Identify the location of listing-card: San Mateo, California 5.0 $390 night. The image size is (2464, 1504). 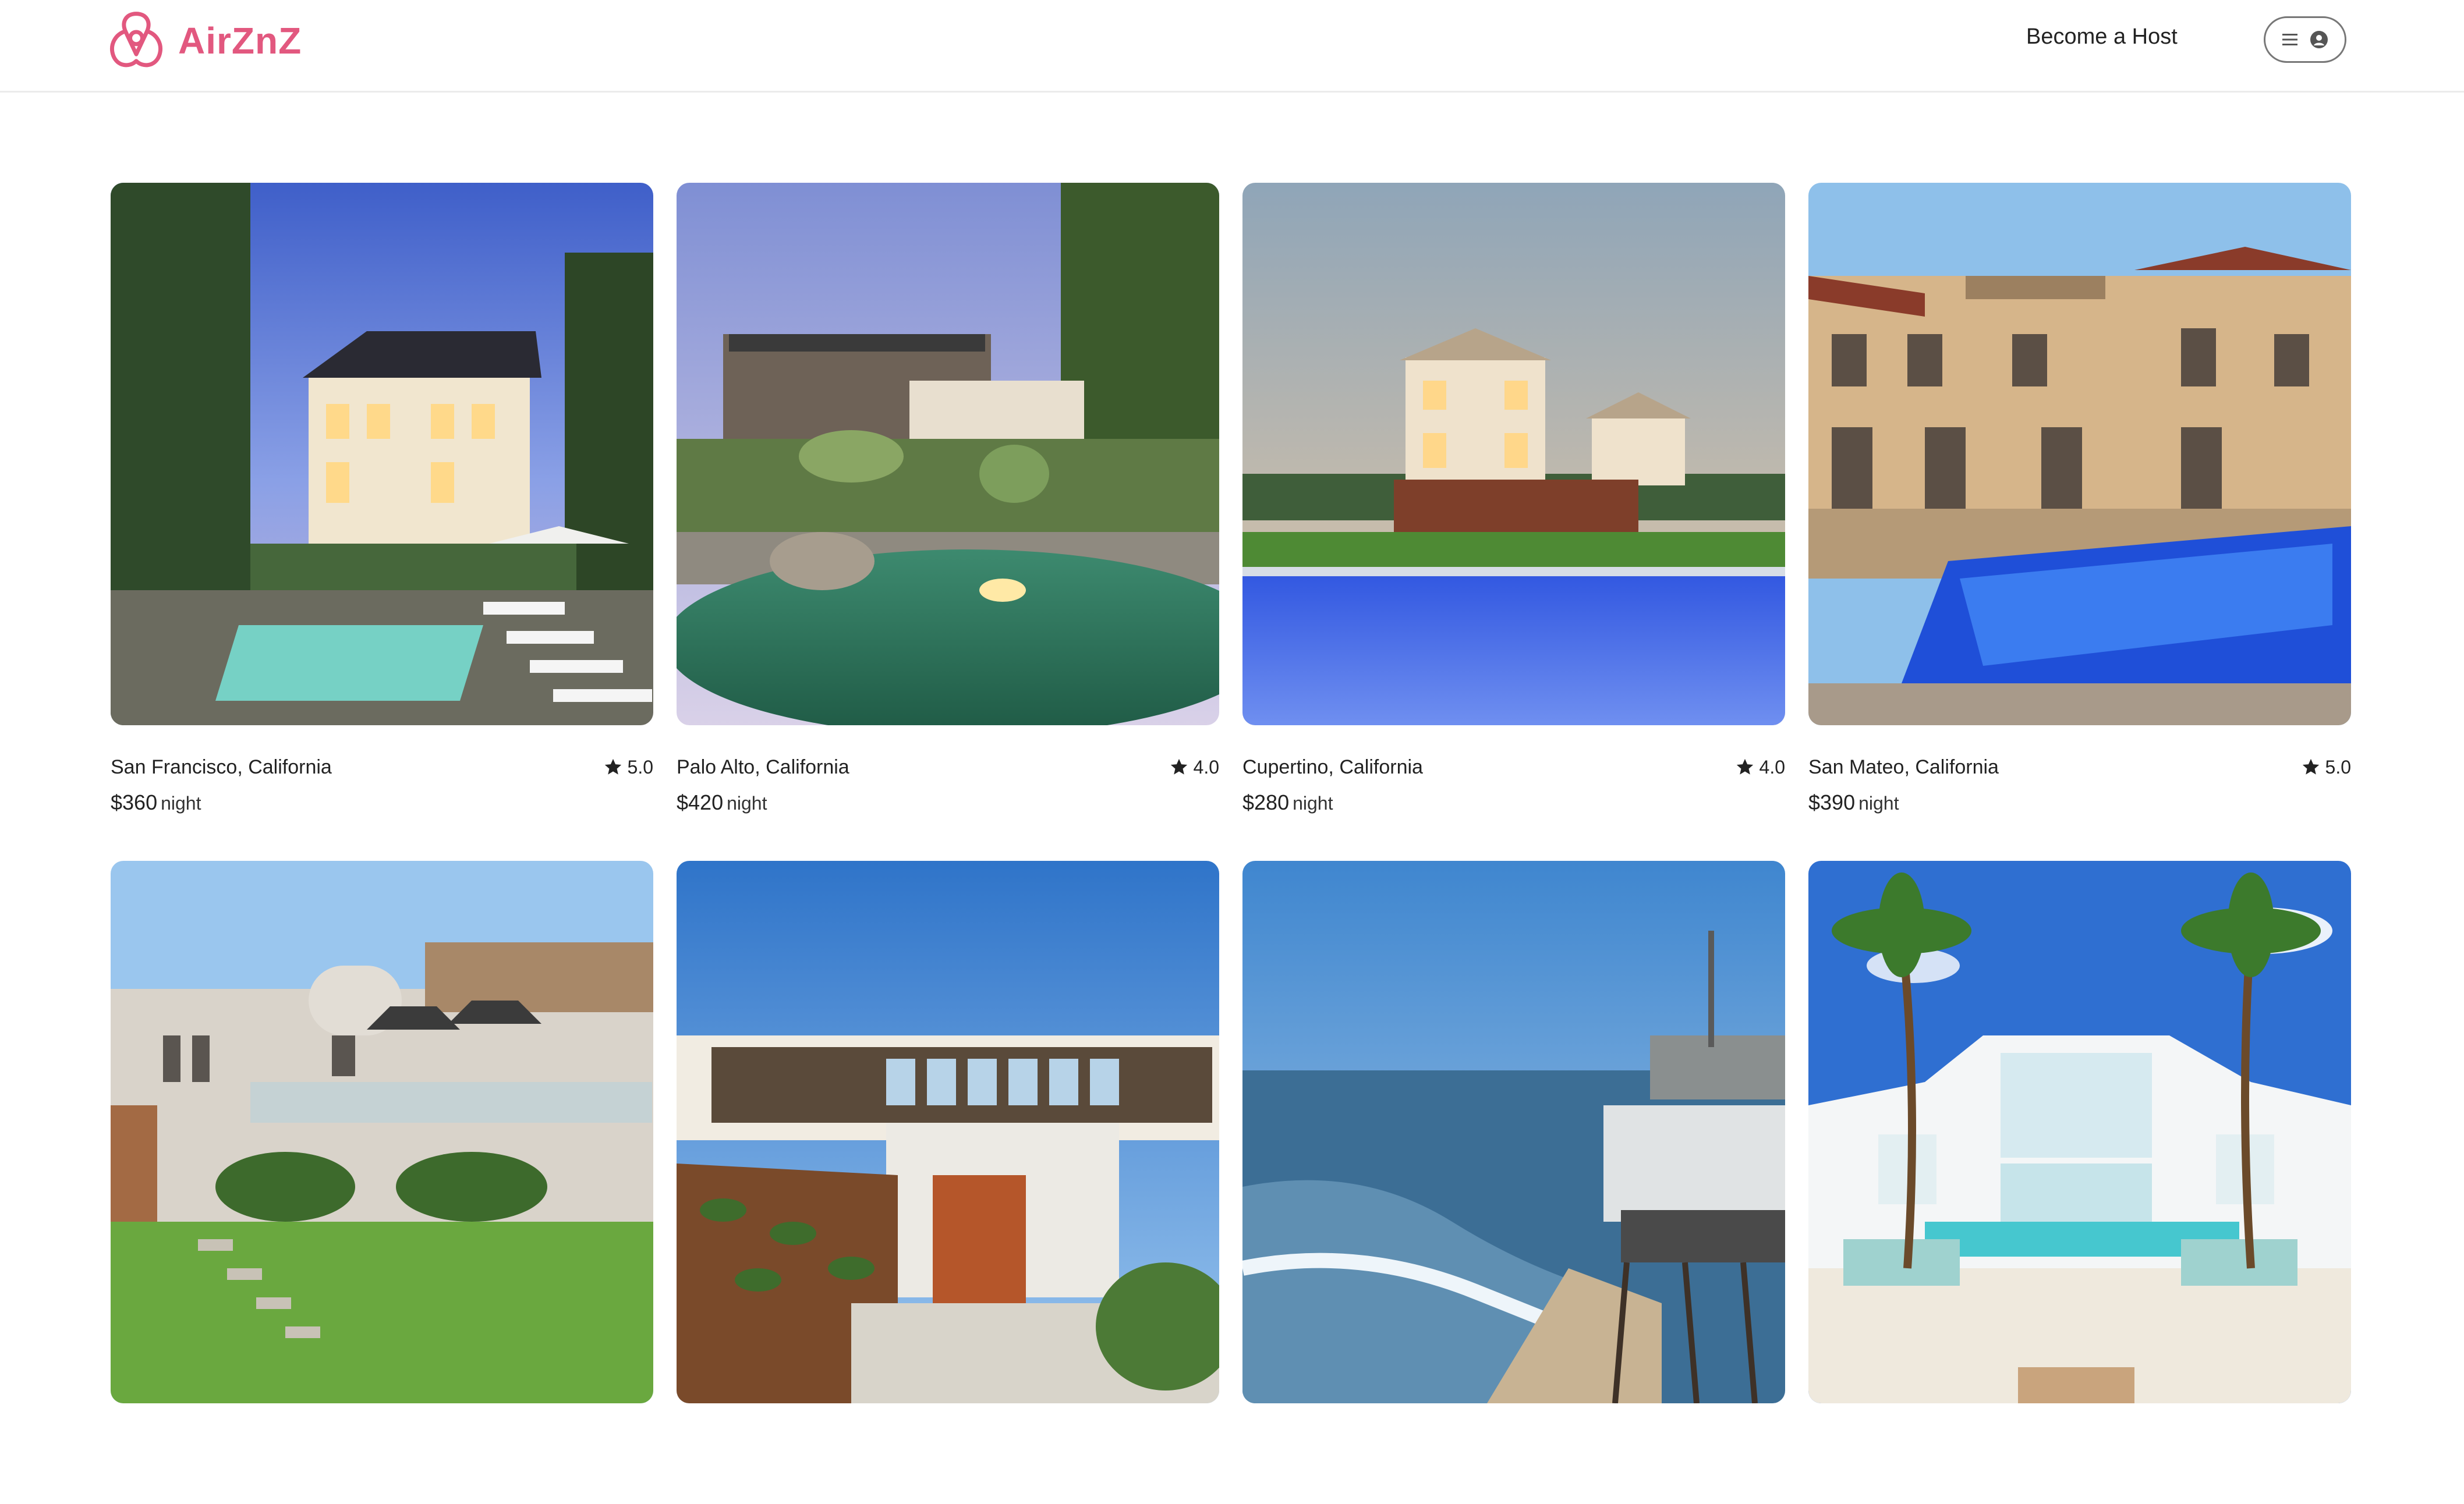
(2079, 504).